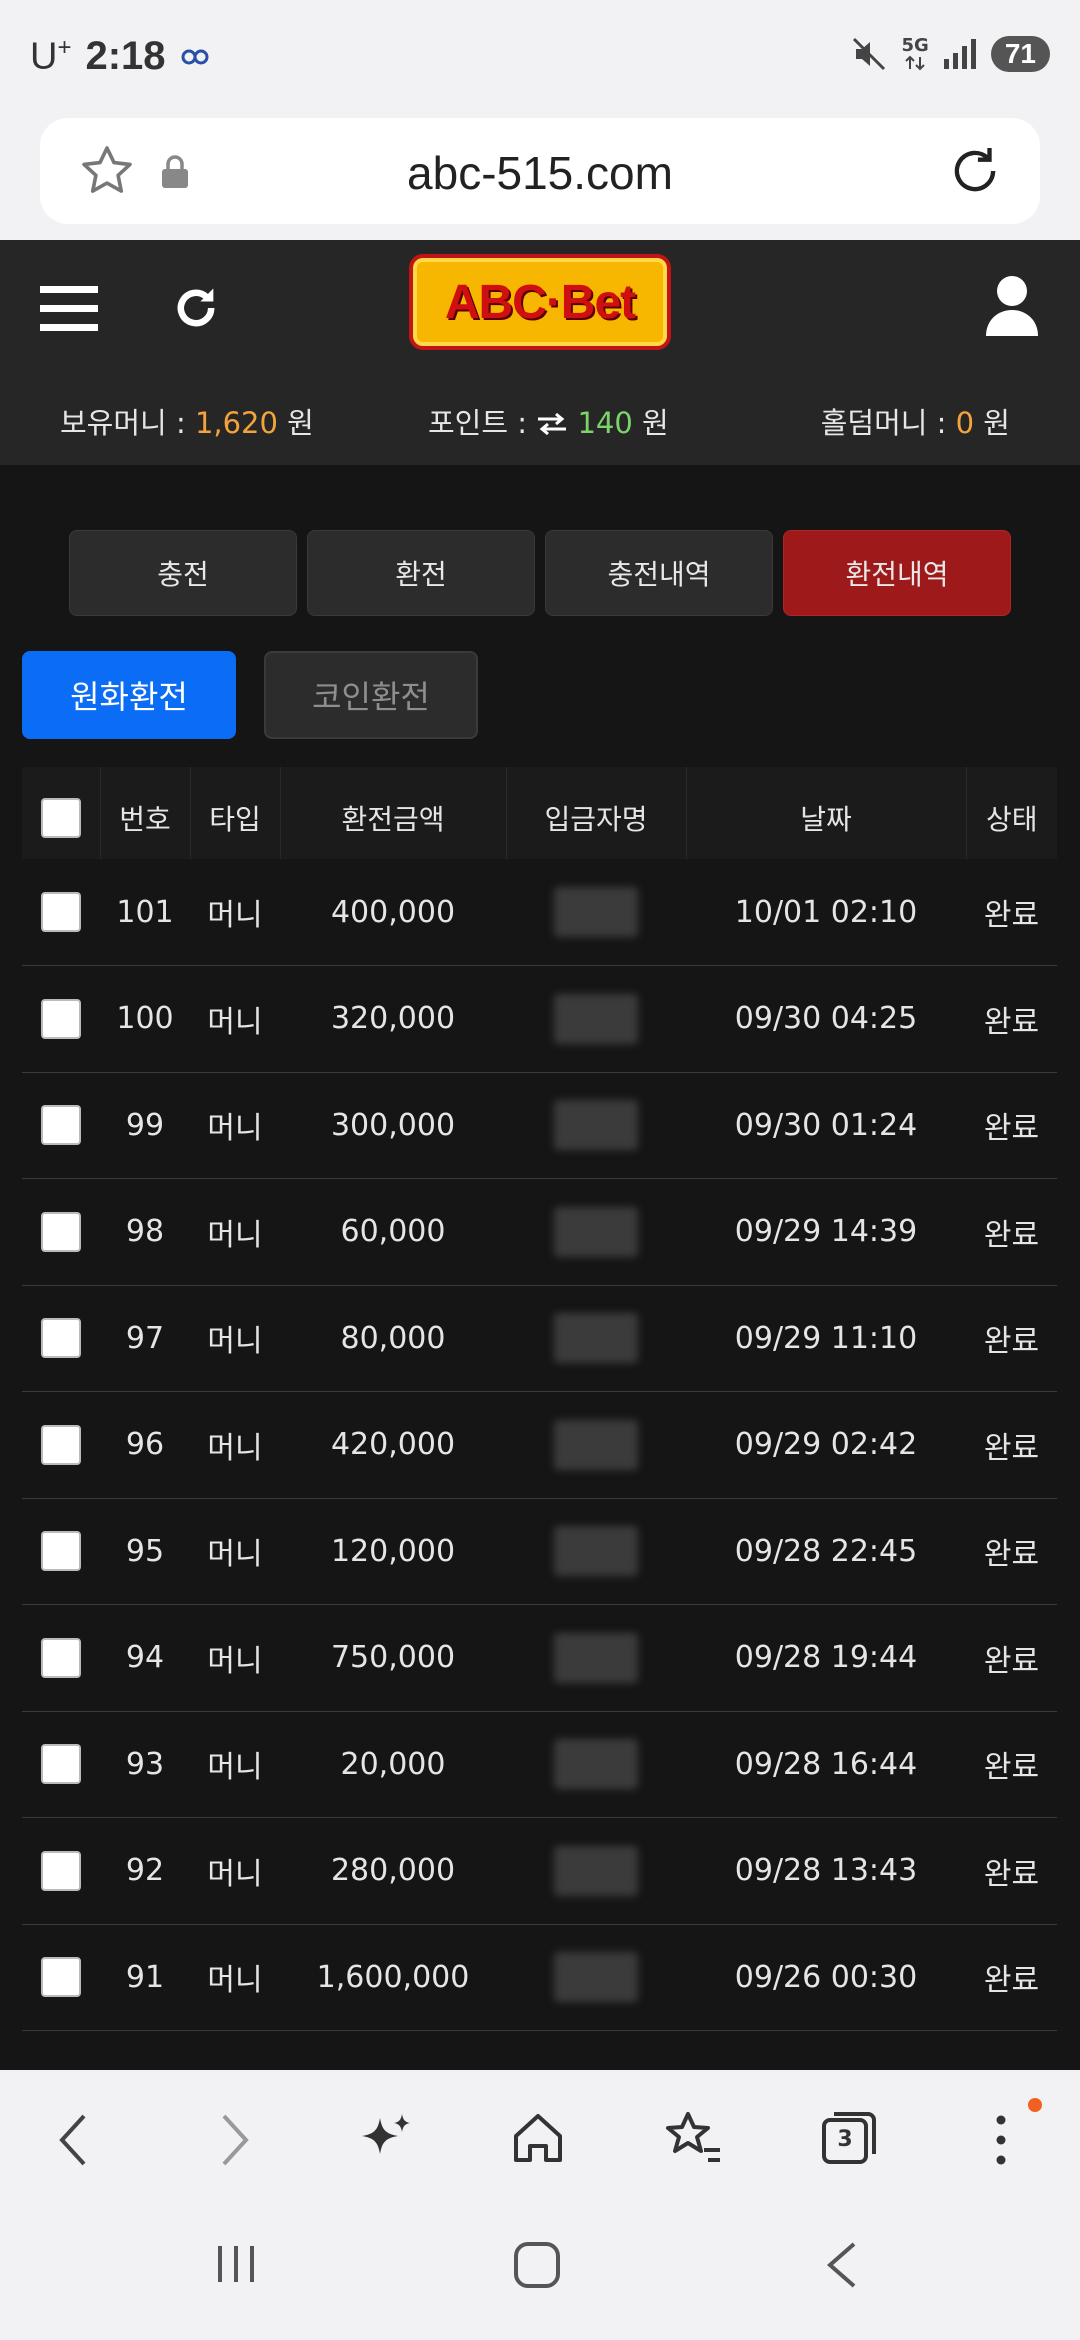  I want to click on table-row: 92 머니 280,000 09/28 13:43 완료, so click(539, 1871).